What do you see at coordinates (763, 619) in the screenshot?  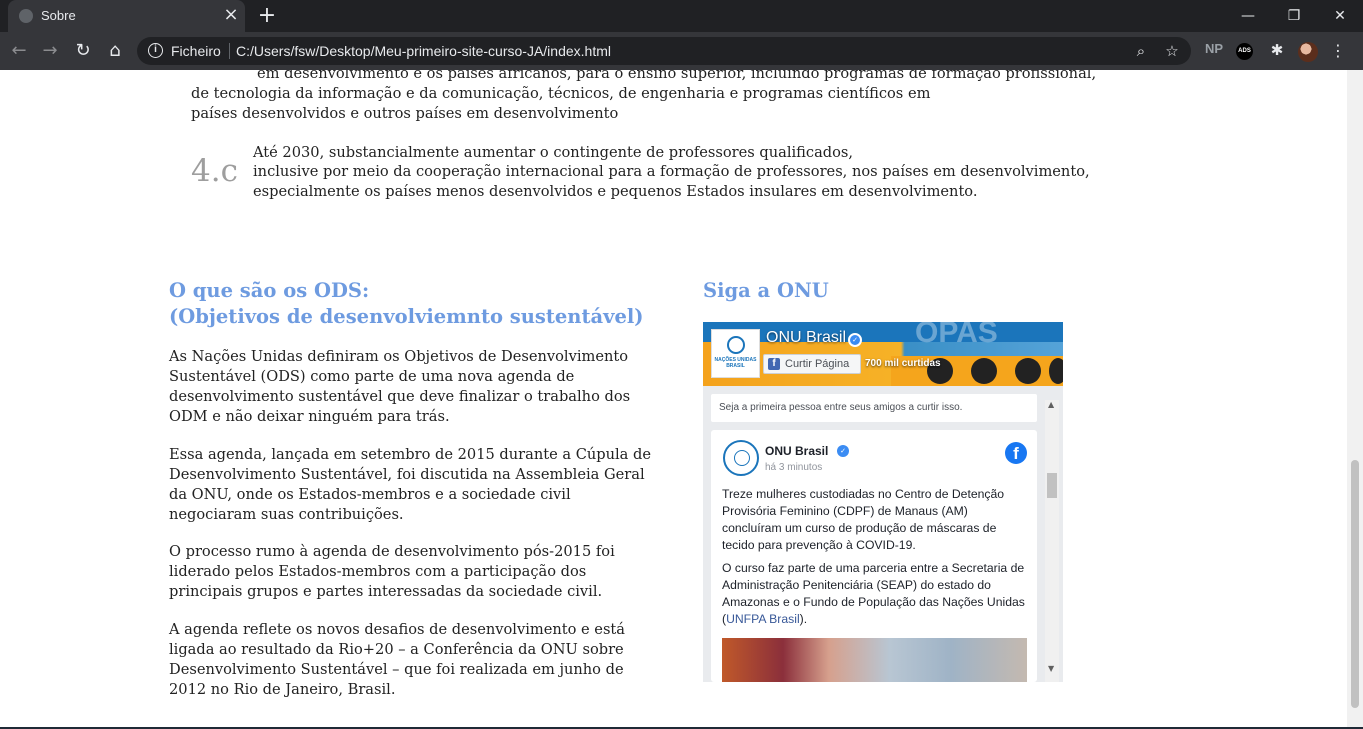 I see `unfpa-link: UNFPA Brasil` at bounding box center [763, 619].